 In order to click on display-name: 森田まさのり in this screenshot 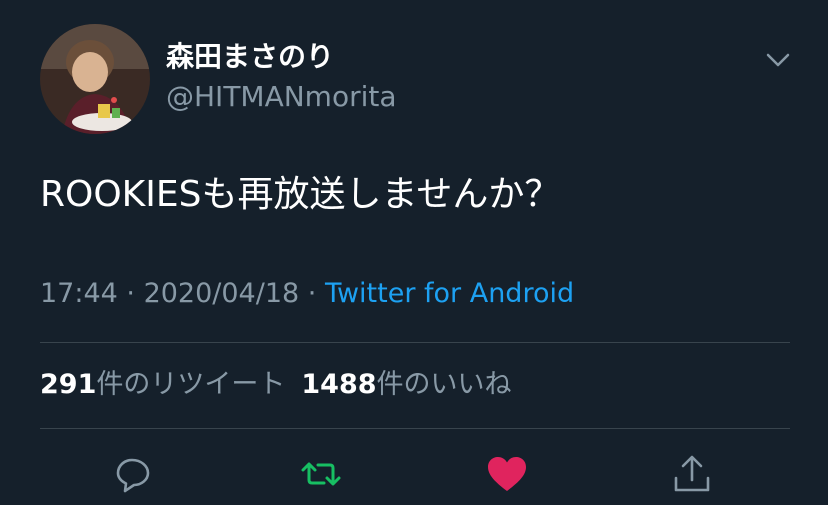, I will do `click(250, 57)`.